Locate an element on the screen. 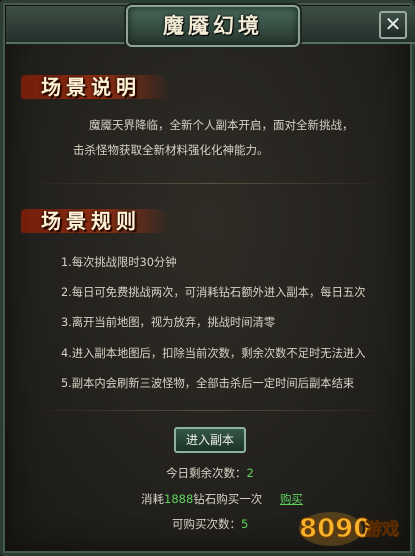  intro-line-2: 击杀怪物获取全新材料强化化神能力。 is located at coordinates (171, 150).